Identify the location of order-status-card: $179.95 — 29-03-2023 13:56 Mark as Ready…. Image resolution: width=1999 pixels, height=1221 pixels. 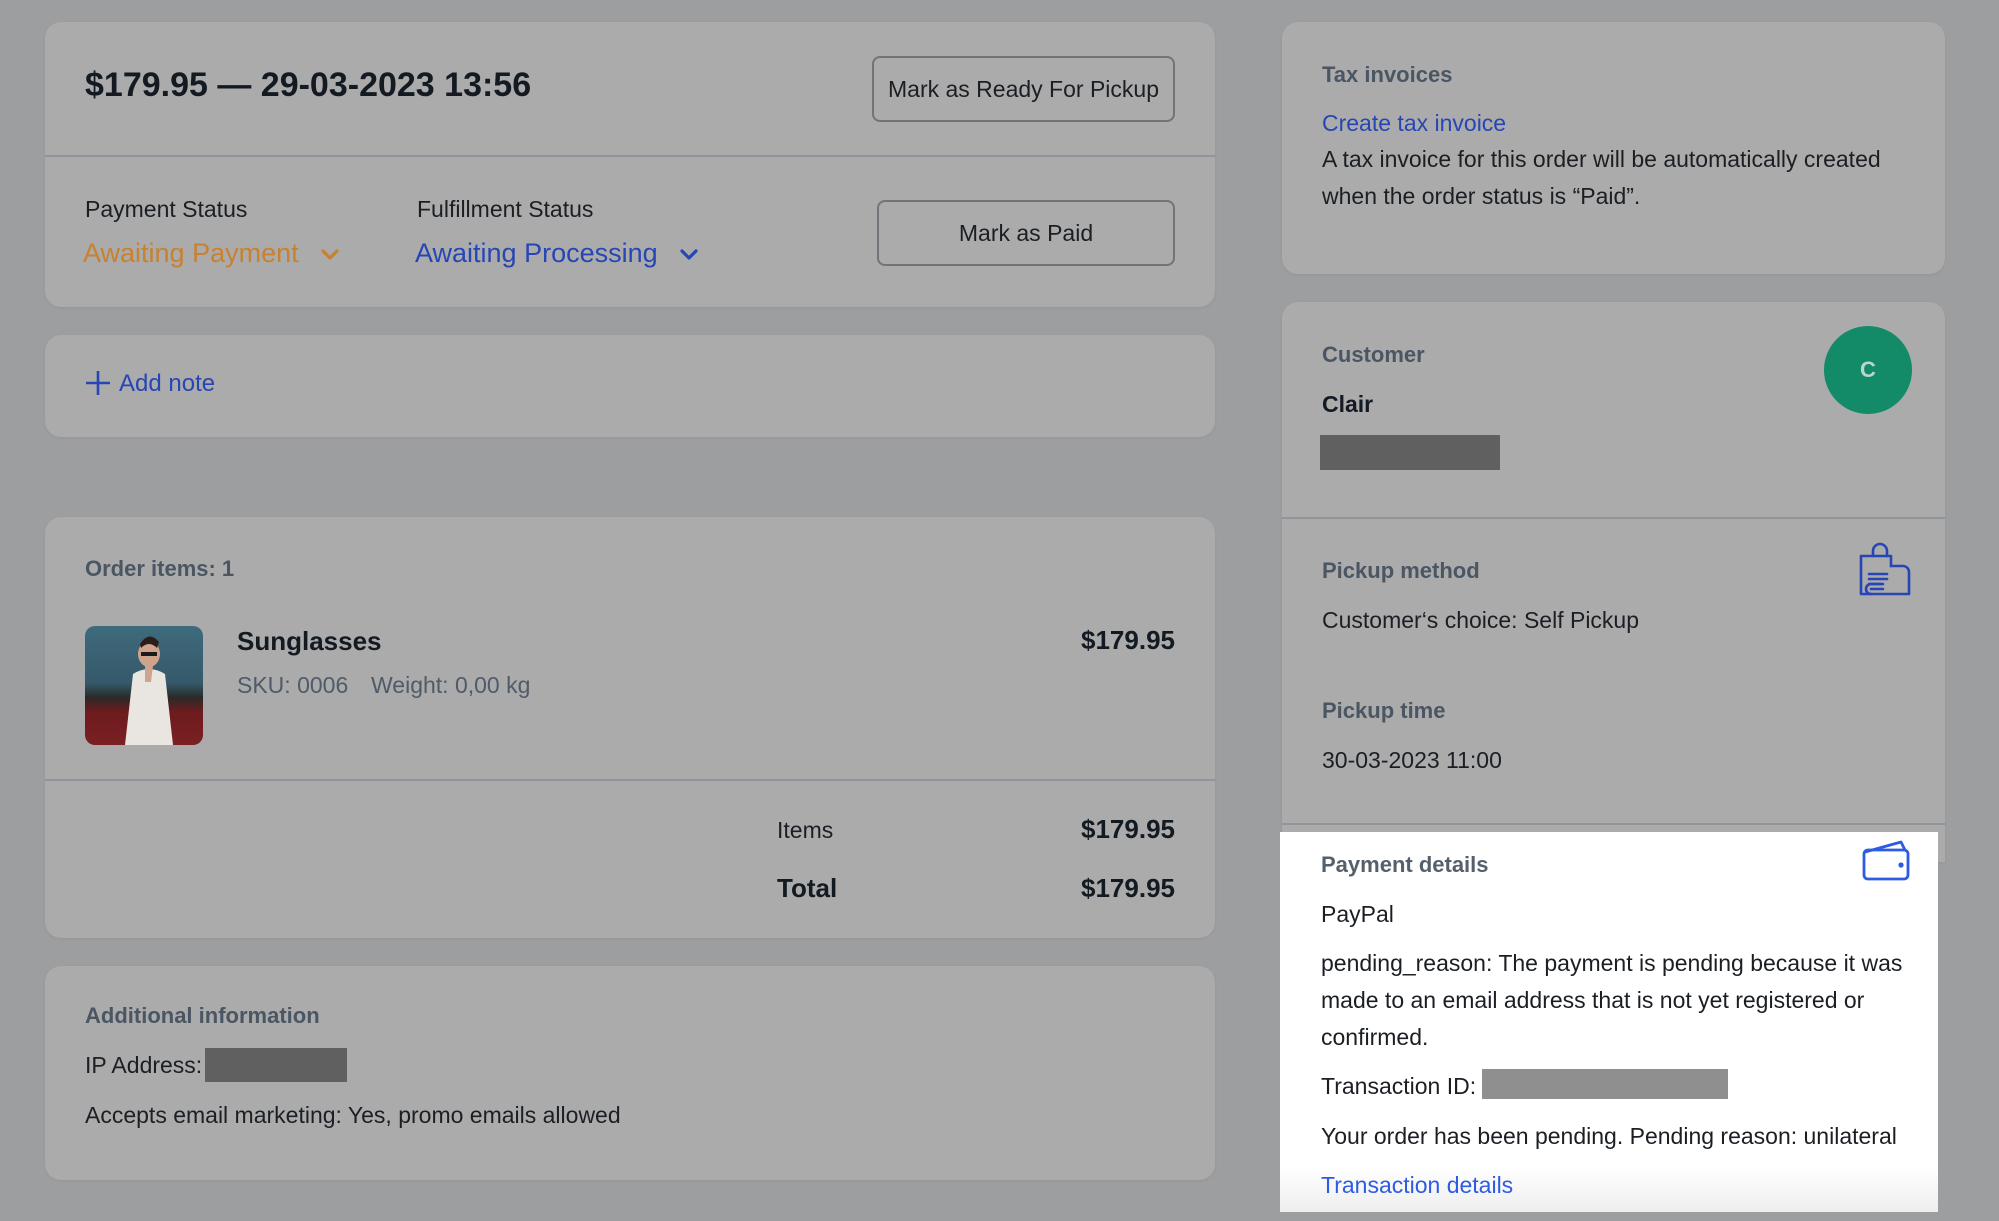
(630, 164).